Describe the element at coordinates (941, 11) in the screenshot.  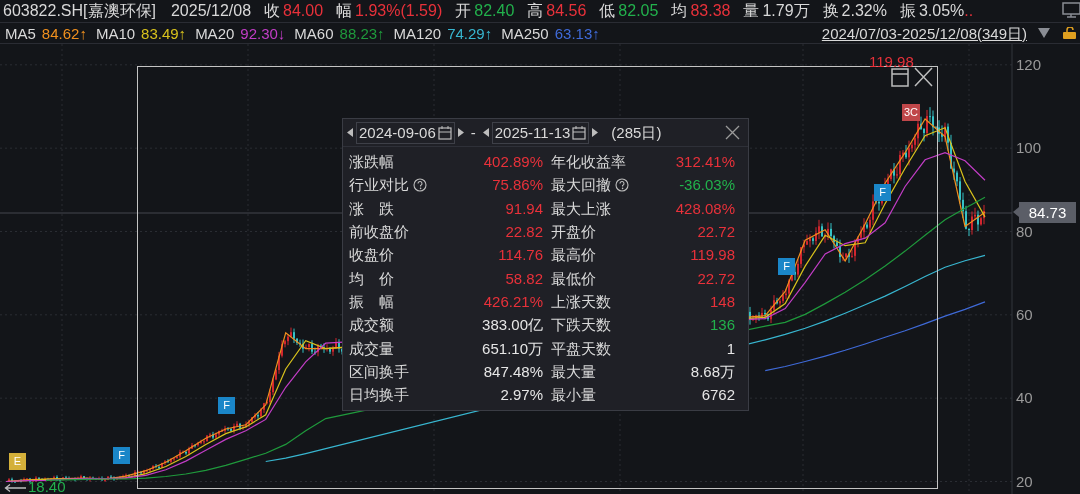
I see `quote-value: 3.05%` at that location.